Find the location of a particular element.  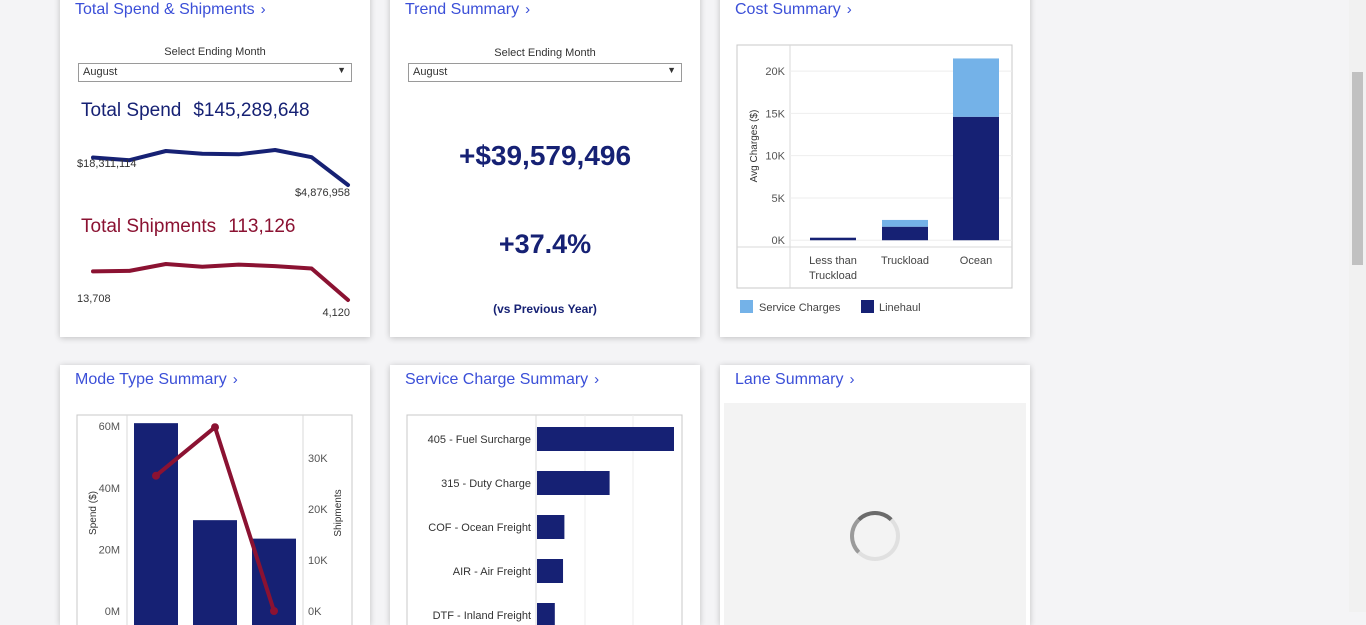

total-shipments-kpi: Total Shipments 113,126 is located at coordinates (188, 227).